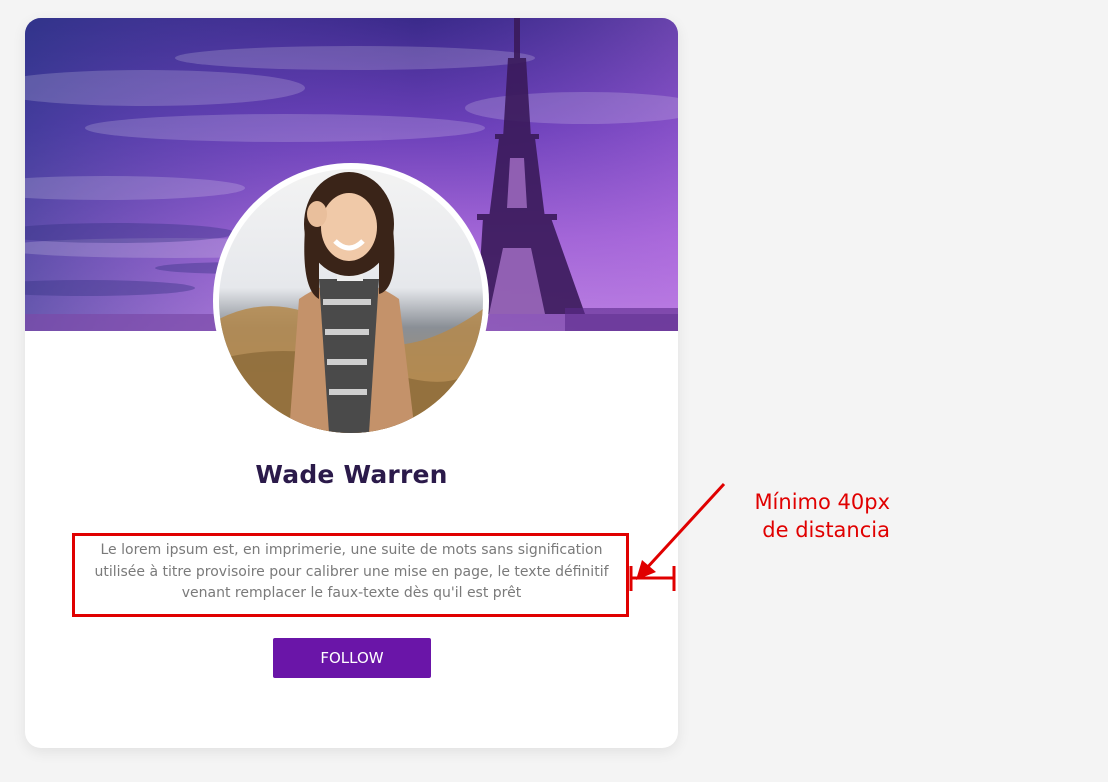 This screenshot has width=1108, height=782. Describe the element at coordinates (826, 530) in the screenshot. I see `annotation-line-2: de distancia` at that location.